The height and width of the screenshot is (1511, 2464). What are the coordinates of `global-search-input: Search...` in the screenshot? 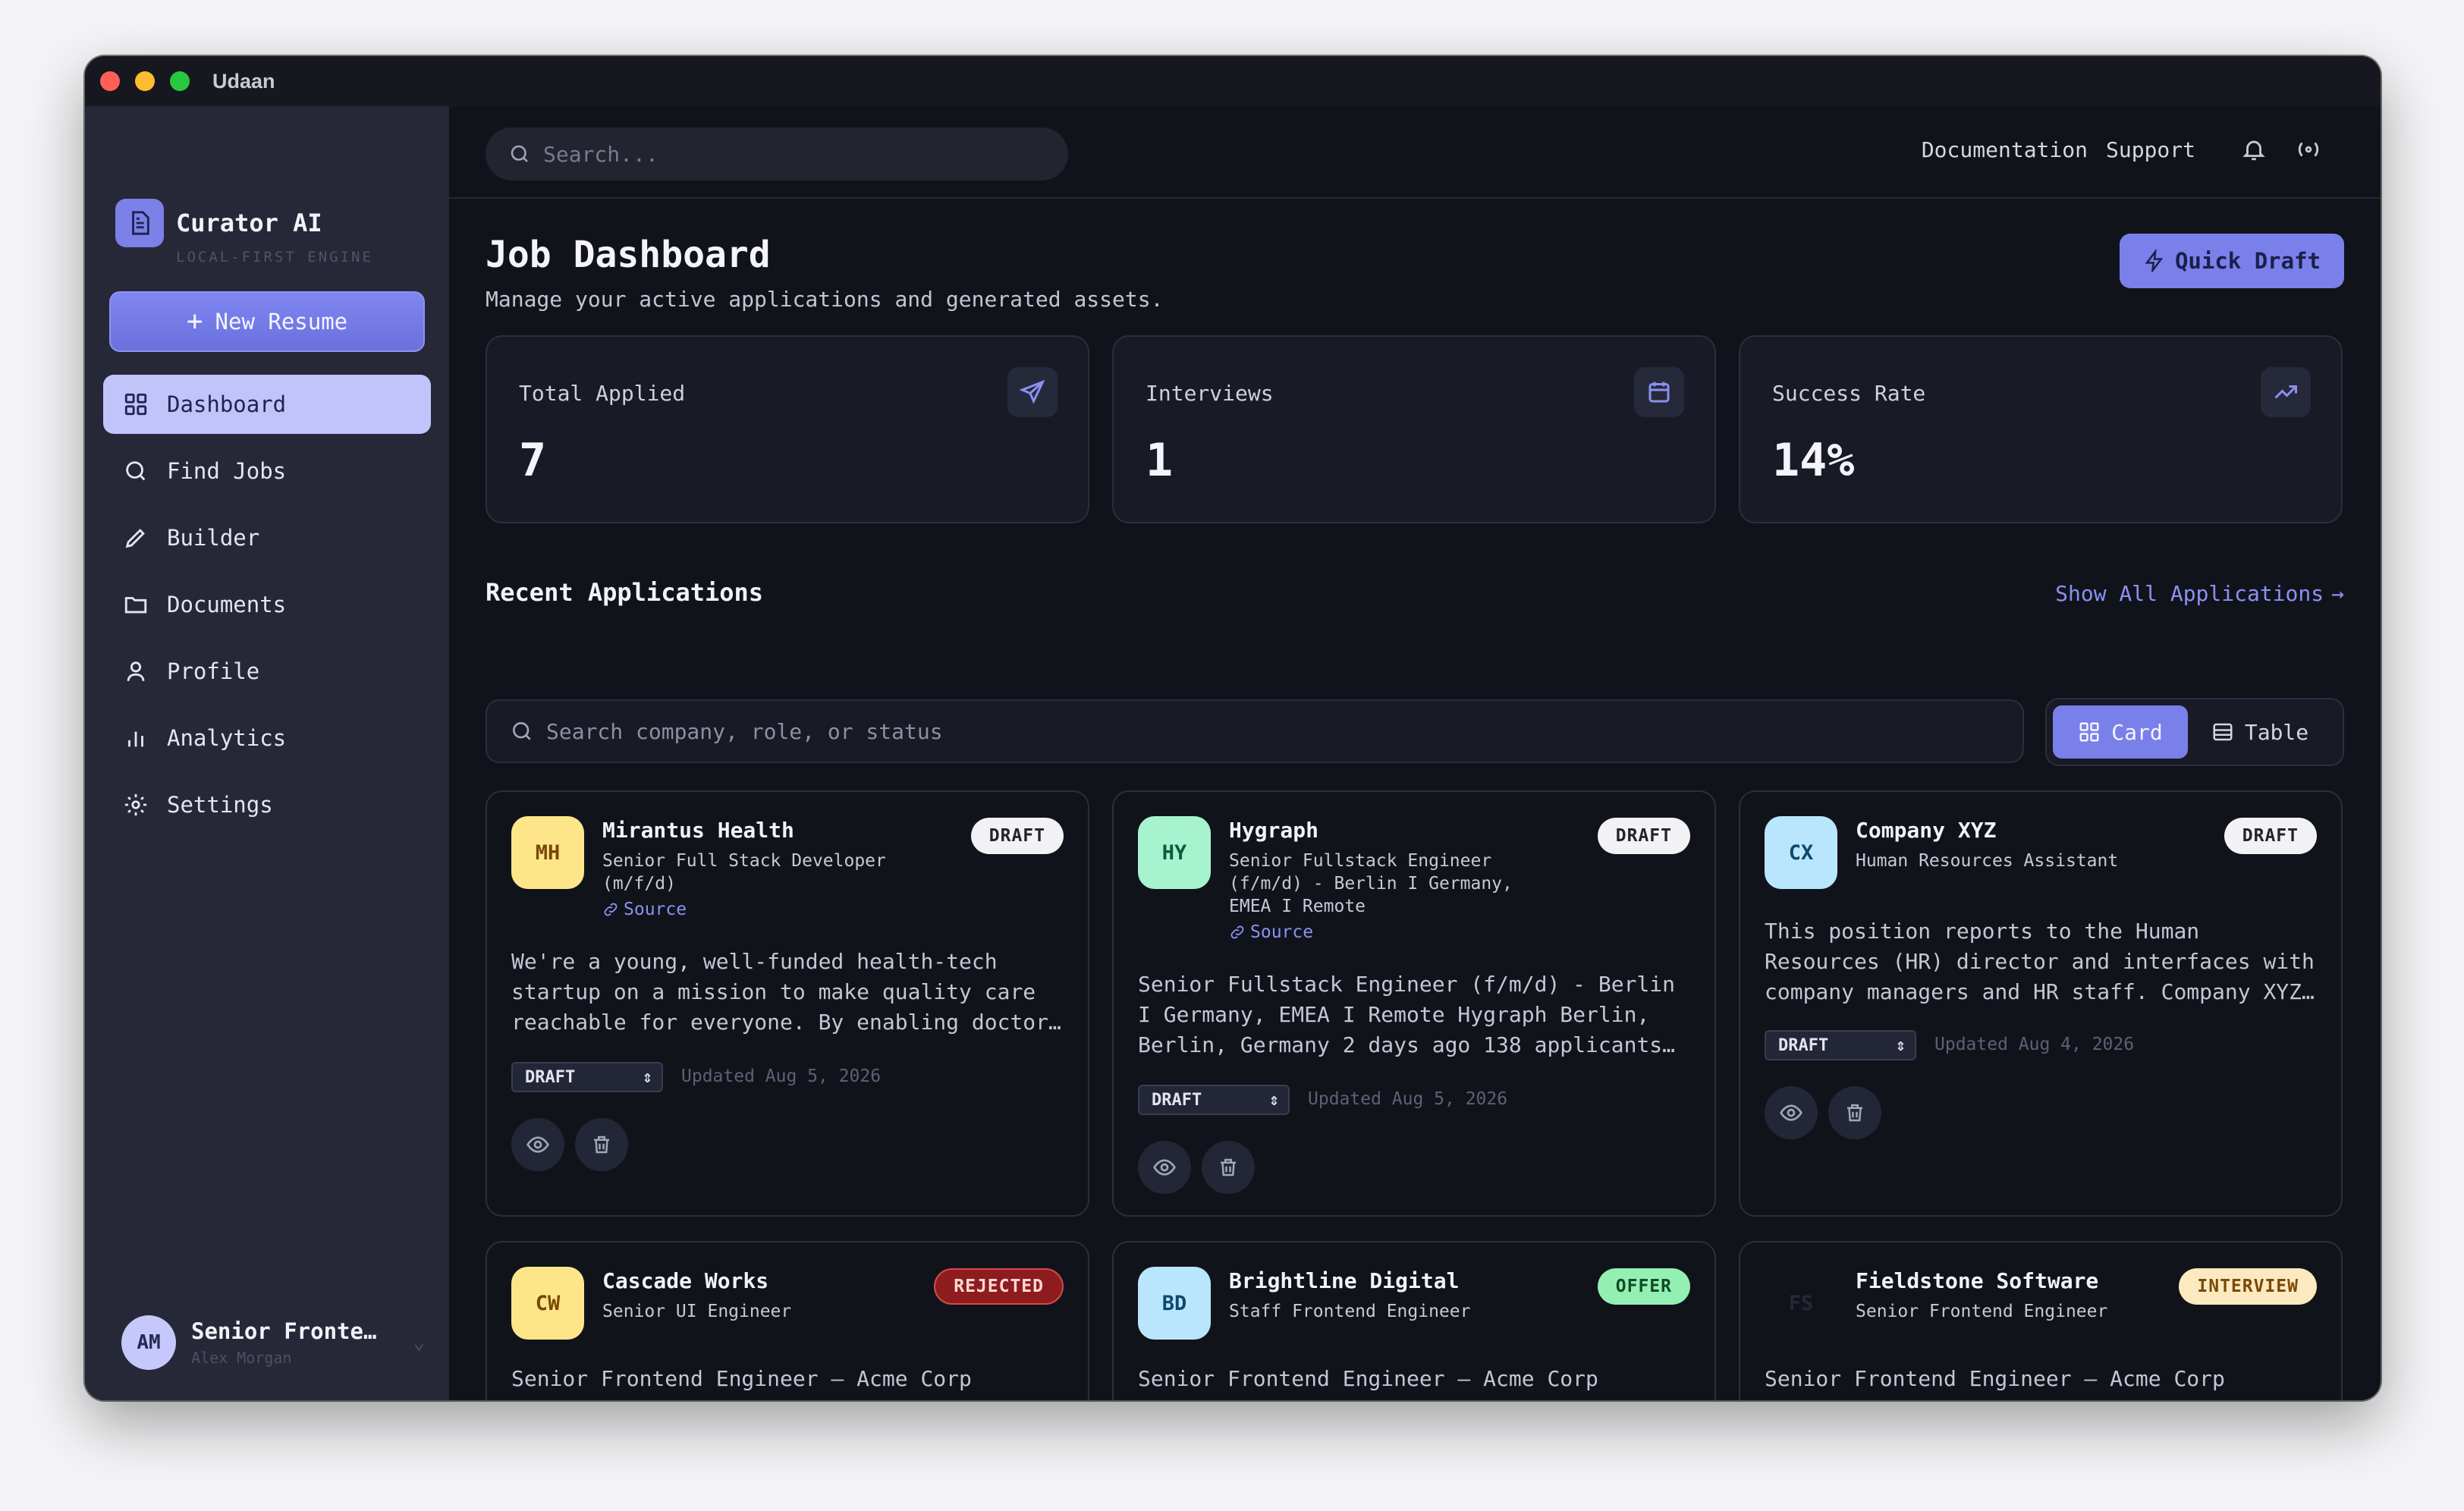 It's located at (777, 154).